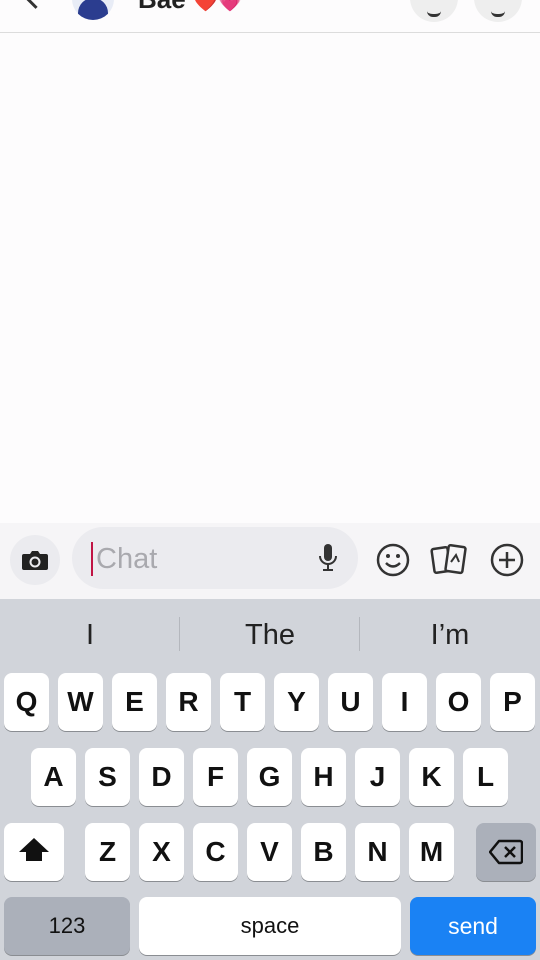  What do you see at coordinates (270, 926) in the screenshot?
I see `space-key: space` at bounding box center [270, 926].